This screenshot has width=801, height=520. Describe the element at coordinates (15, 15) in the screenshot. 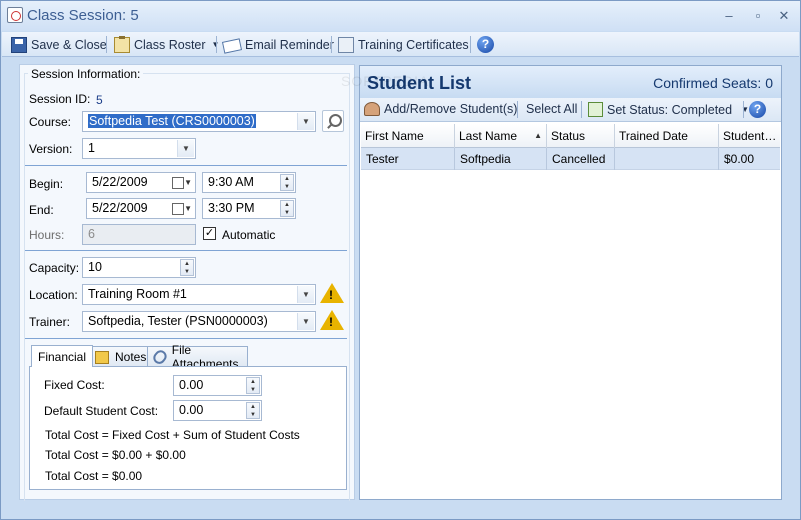

I see `app-icon` at that location.